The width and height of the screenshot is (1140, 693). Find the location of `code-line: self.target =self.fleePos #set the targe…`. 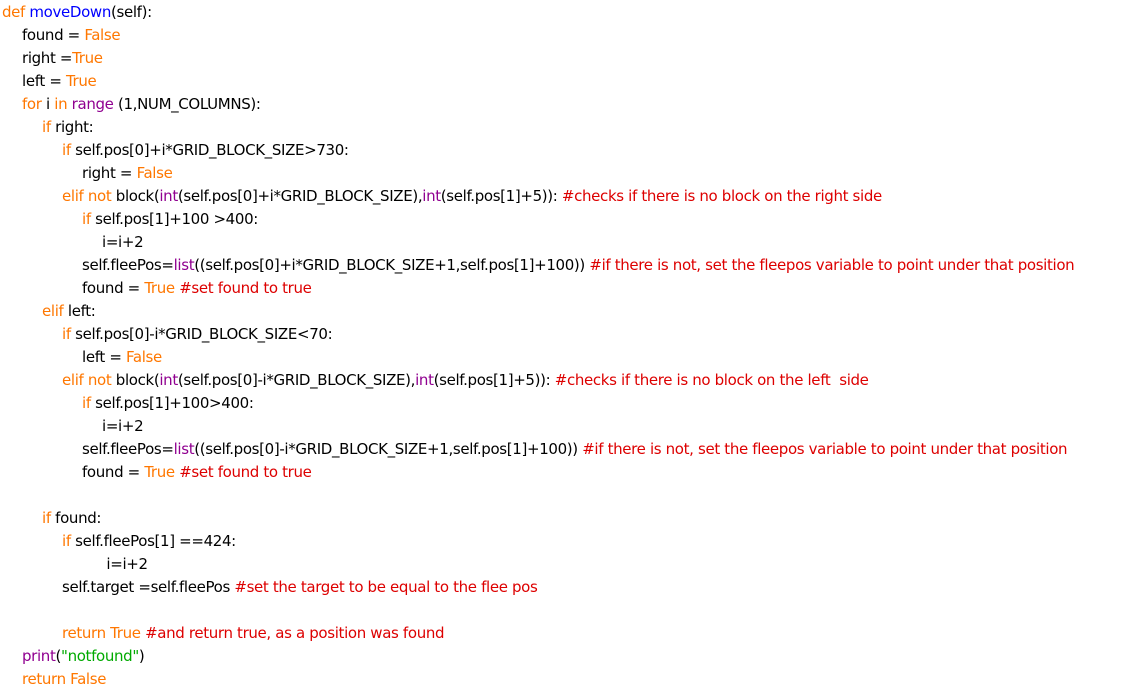

code-line: self.target =self.fleePos #set the targe… is located at coordinates (570, 587).